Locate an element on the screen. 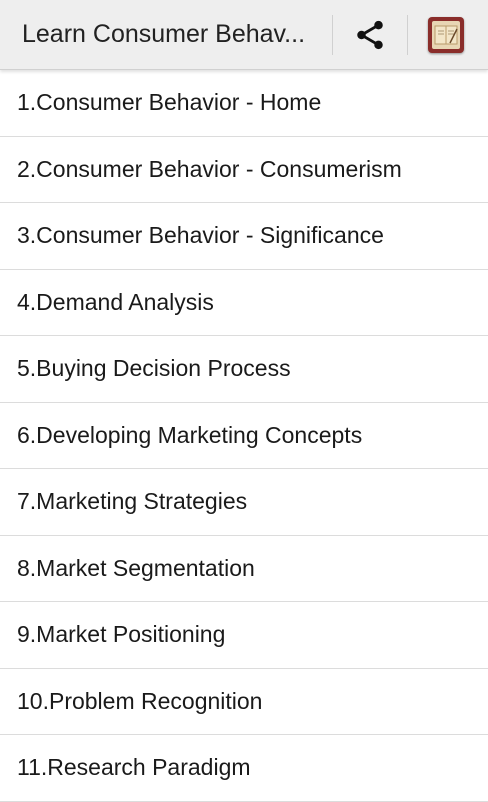 This screenshot has width=488, height=802. app-icon-button is located at coordinates (446, 35).